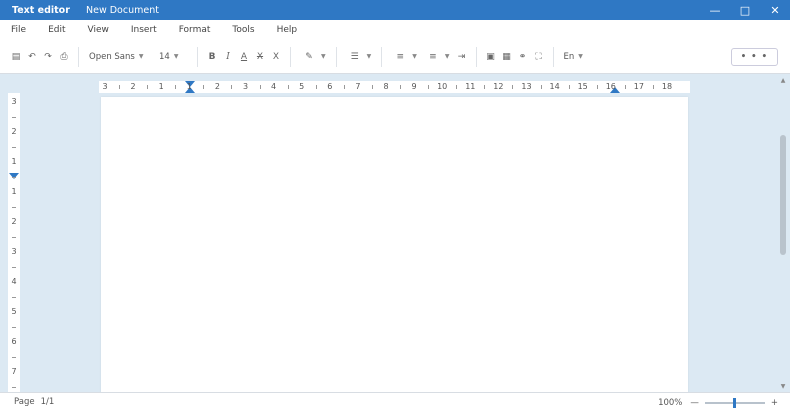  I want to click on font-family-select: Open Sans ▼, so click(118, 57).